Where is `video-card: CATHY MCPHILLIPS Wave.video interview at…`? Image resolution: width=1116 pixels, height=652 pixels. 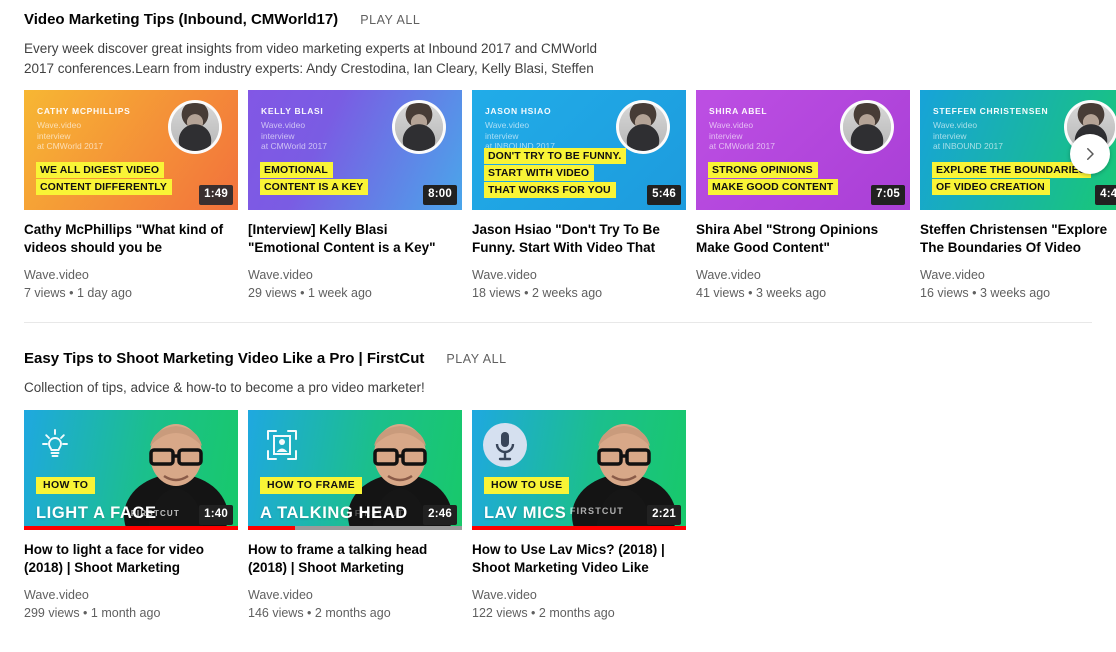
video-card: CATHY MCPHILLIPS Wave.video interview at… is located at coordinates (131, 195).